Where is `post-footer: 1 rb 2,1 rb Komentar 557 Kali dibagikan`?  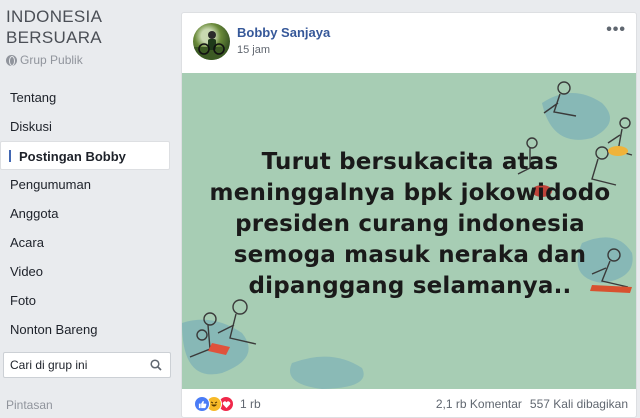
post-footer: 1 rb 2,1 rb Komentar 557 Kali dibagikan is located at coordinates (409, 403).